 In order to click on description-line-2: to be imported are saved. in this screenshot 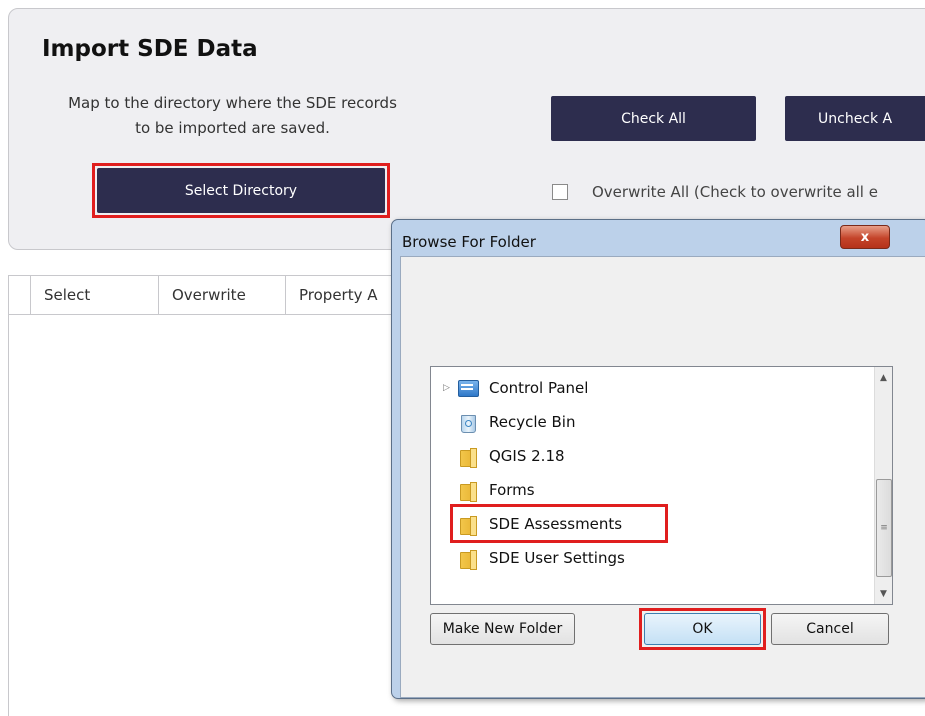, I will do `click(232, 128)`.